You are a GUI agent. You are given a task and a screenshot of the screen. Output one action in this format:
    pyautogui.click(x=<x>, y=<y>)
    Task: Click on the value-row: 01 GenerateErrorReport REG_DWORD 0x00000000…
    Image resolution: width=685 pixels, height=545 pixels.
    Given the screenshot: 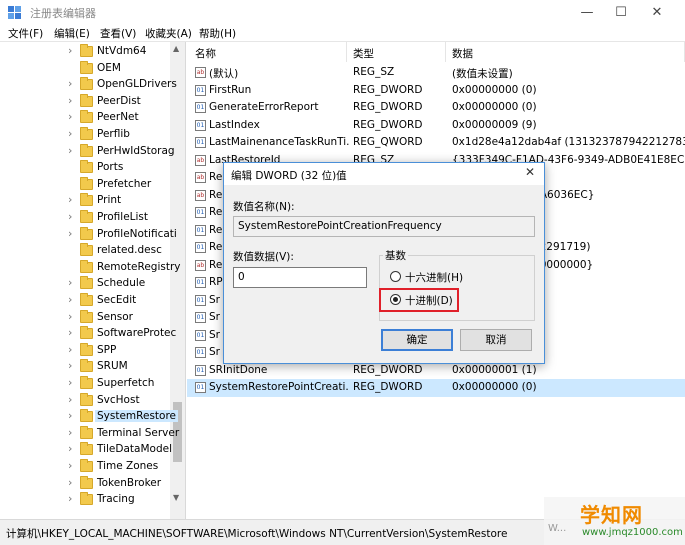 What is the action you would take?
    pyautogui.click(x=436, y=108)
    